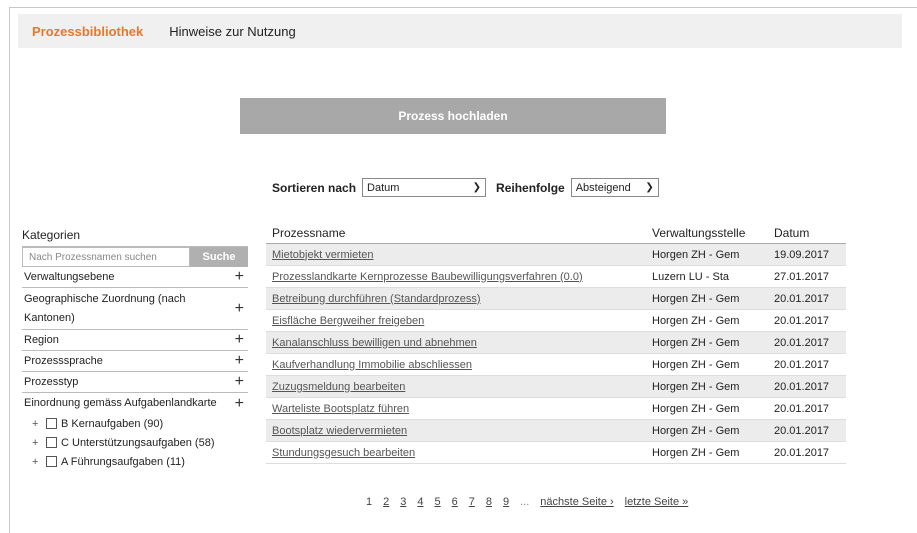  I want to click on subcategory-label: C Unterstützungsaufgaben (58), so click(138, 442).